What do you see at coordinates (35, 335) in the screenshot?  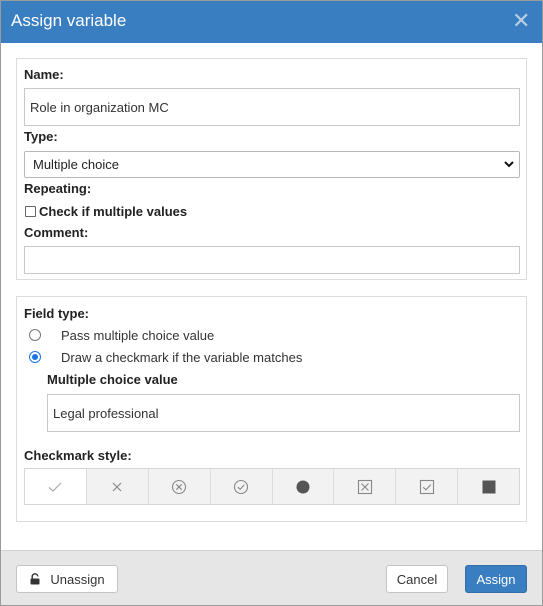 I see `radio-pass-value` at bounding box center [35, 335].